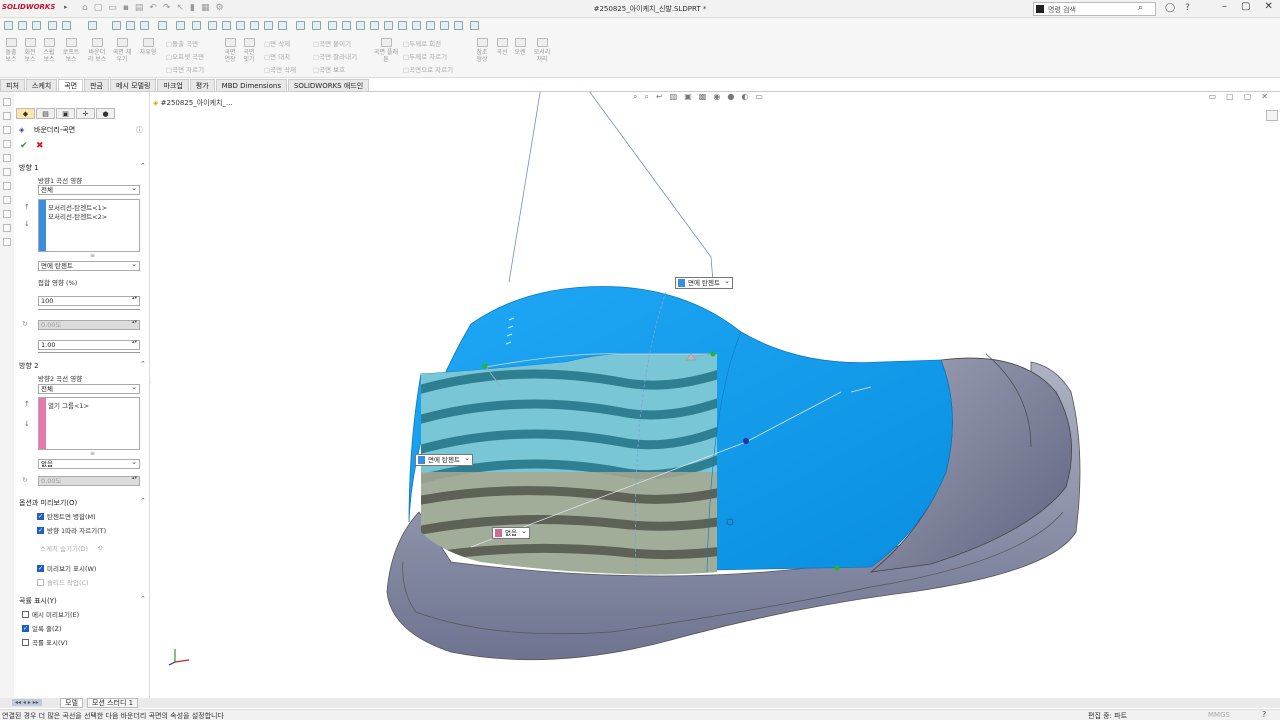 The image size is (1280, 720). What do you see at coordinates (105, 113) in the screenshot?
I see `display-manager-tab-icon: ●` at bounding box center [105, 113].